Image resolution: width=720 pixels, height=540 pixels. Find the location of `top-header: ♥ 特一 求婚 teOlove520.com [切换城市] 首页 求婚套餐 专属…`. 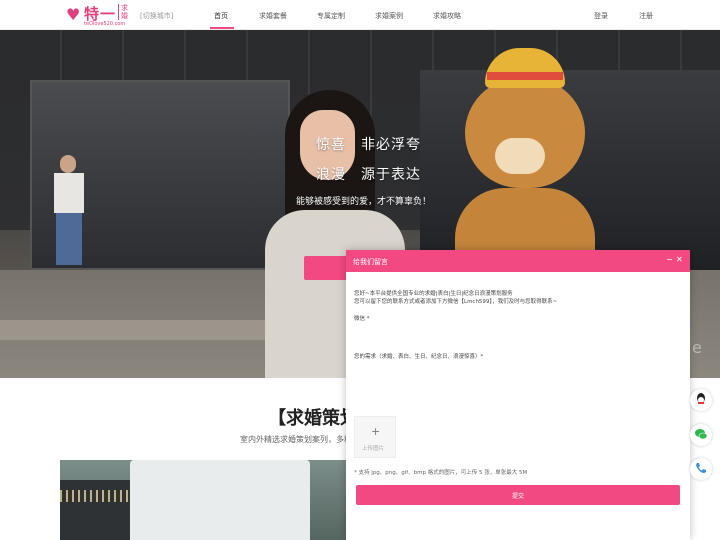

top-header: ♥ 特一 求婚 teOlove520.com [切换城市] 首页 求婚套餐 专属… is located at coordinates (360, 15).